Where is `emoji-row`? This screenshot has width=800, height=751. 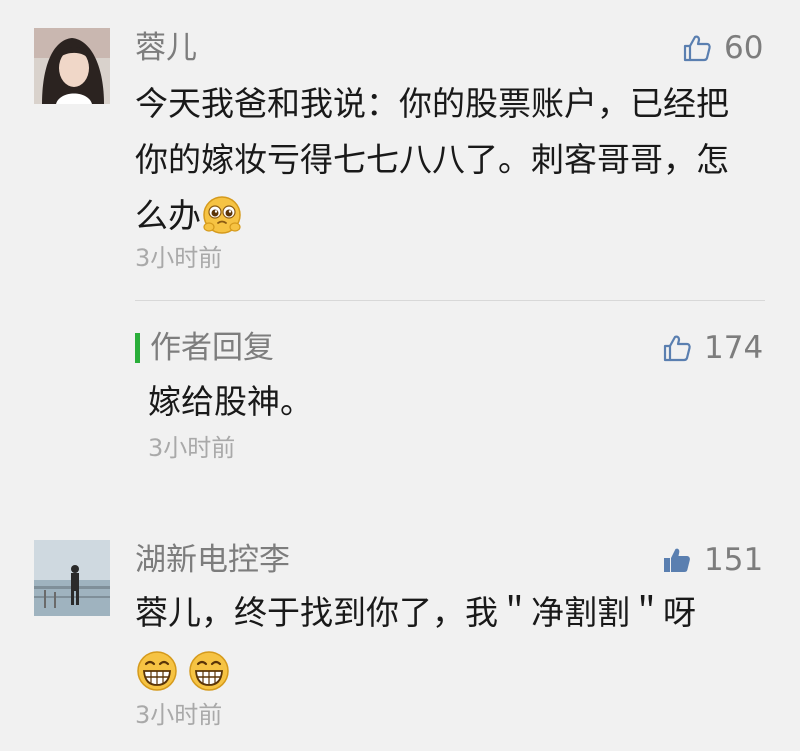 emoji-row is located at coordinates (183, 673).